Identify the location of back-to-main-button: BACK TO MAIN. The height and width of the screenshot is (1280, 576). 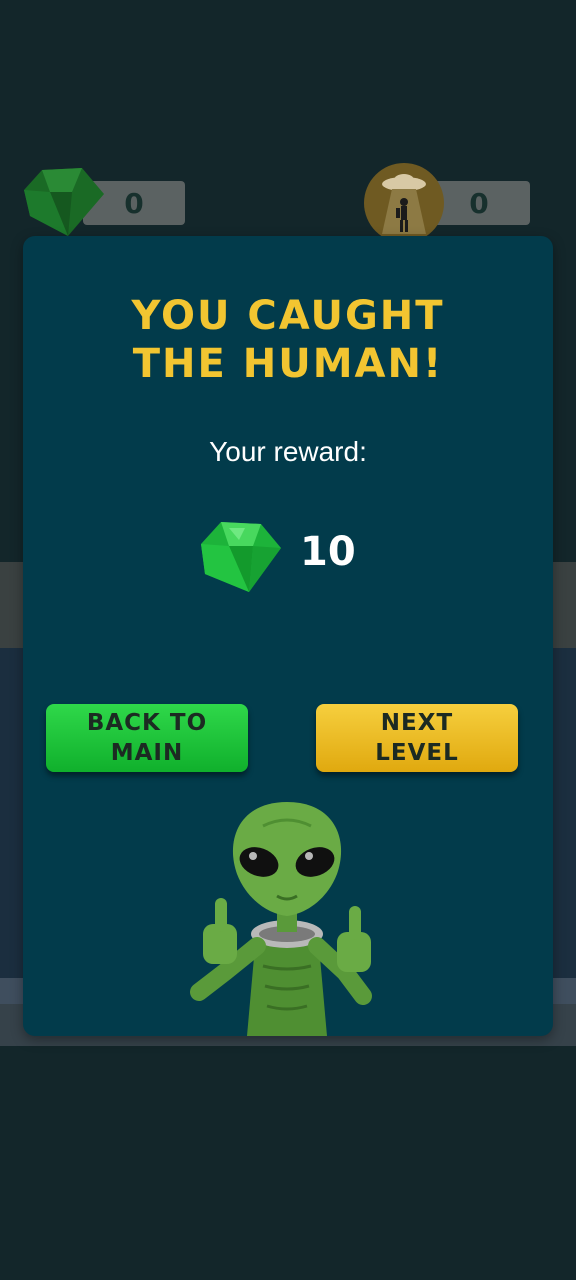
(147, 738).